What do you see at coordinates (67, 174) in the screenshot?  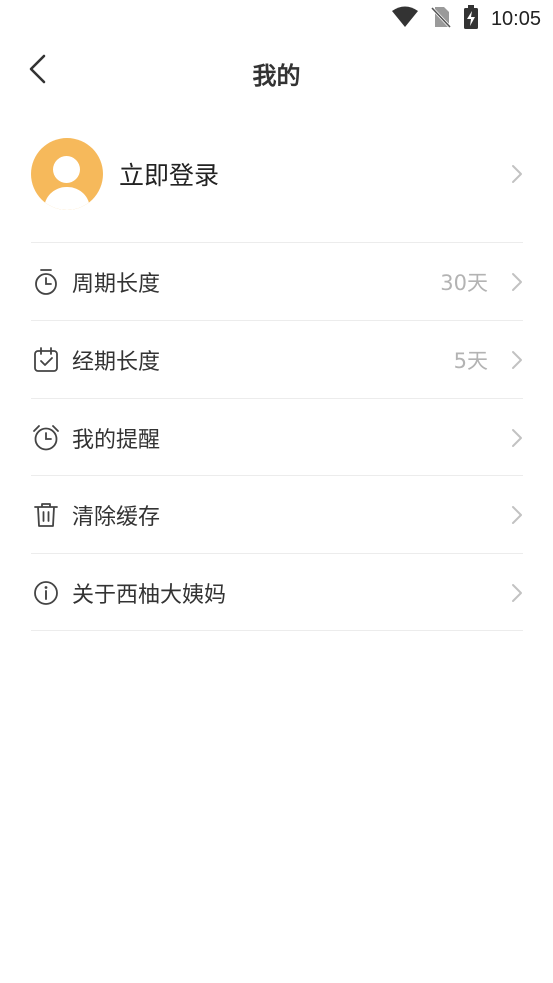 I see `avatar` at bounding box center [67, 174].